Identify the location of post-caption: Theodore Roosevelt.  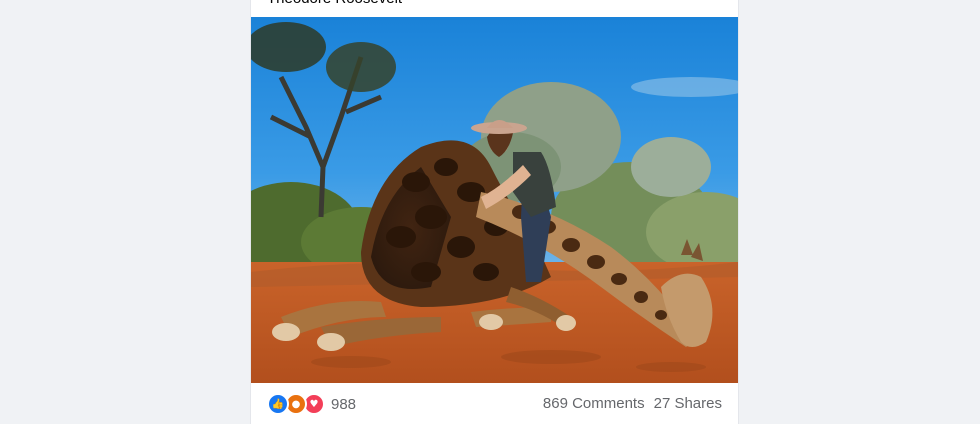
(334, 7).